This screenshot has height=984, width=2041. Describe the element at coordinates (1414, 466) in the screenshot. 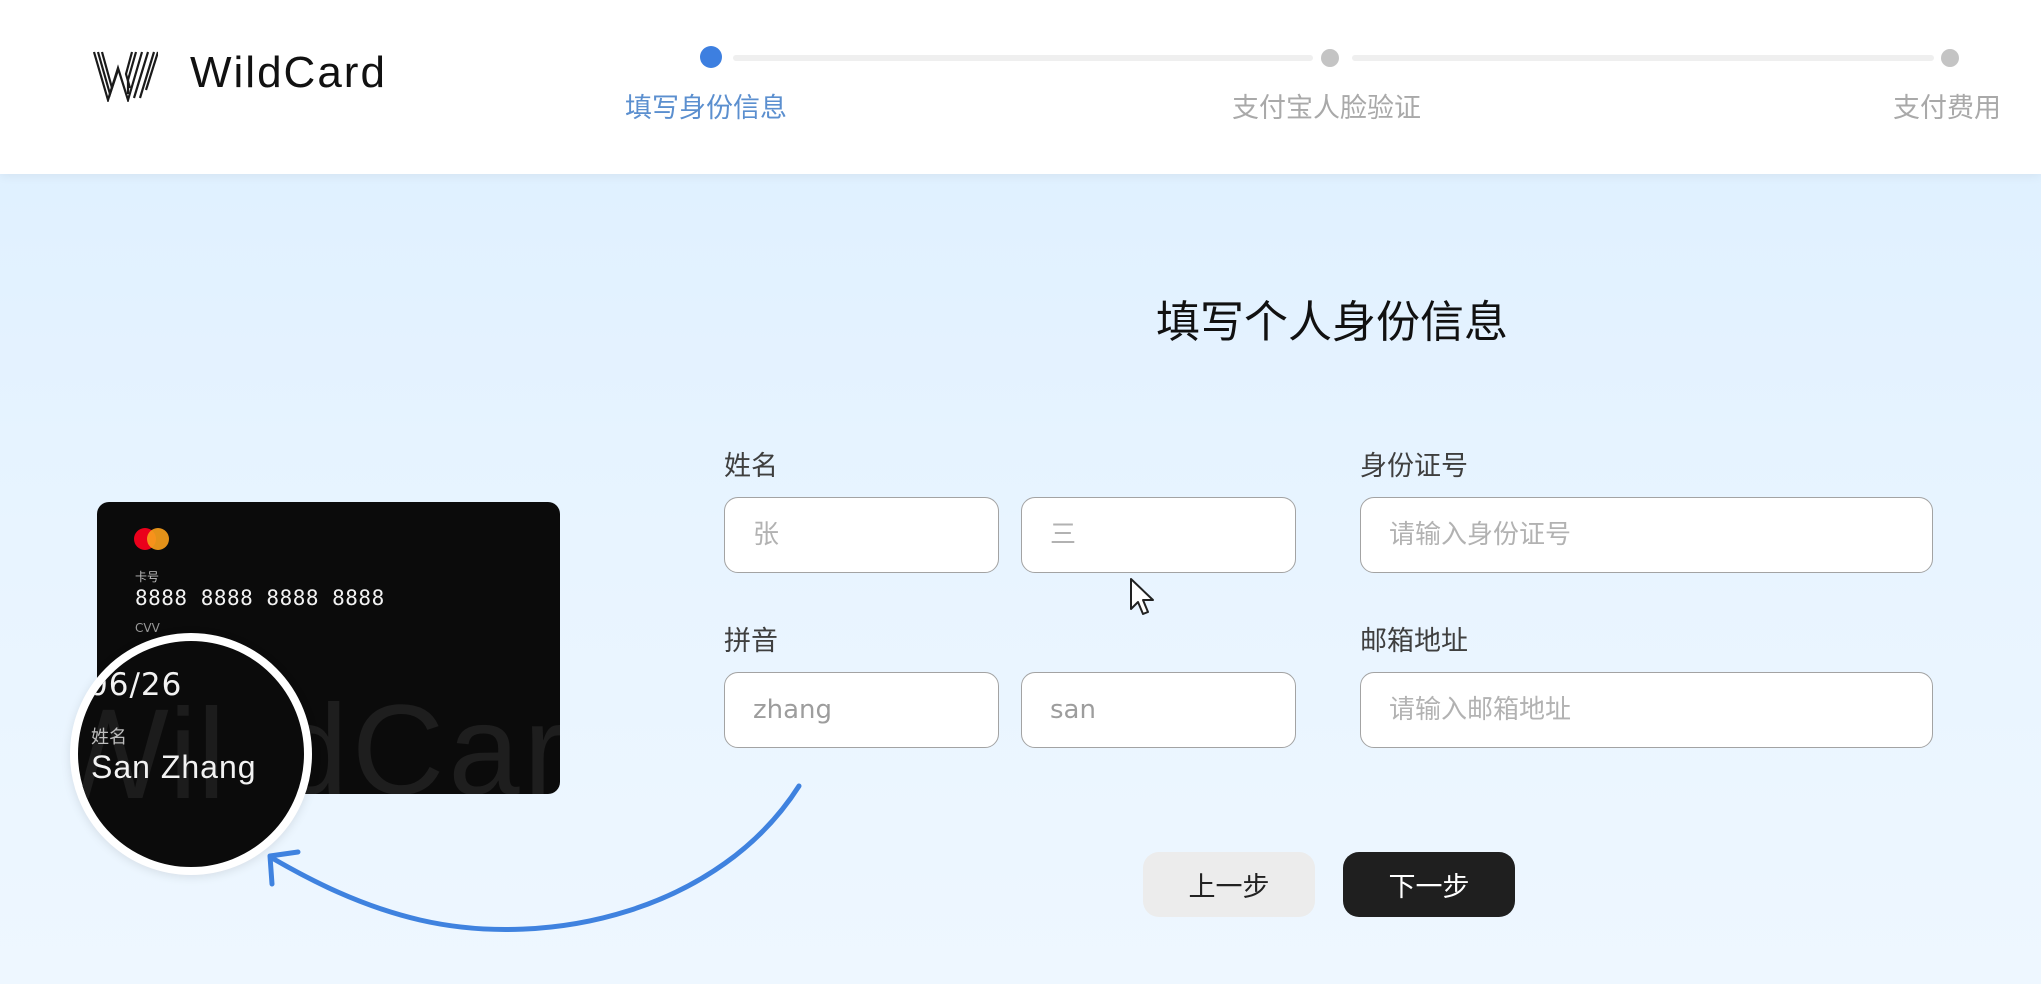

I see `id-number-label: 身份证号` at that location.